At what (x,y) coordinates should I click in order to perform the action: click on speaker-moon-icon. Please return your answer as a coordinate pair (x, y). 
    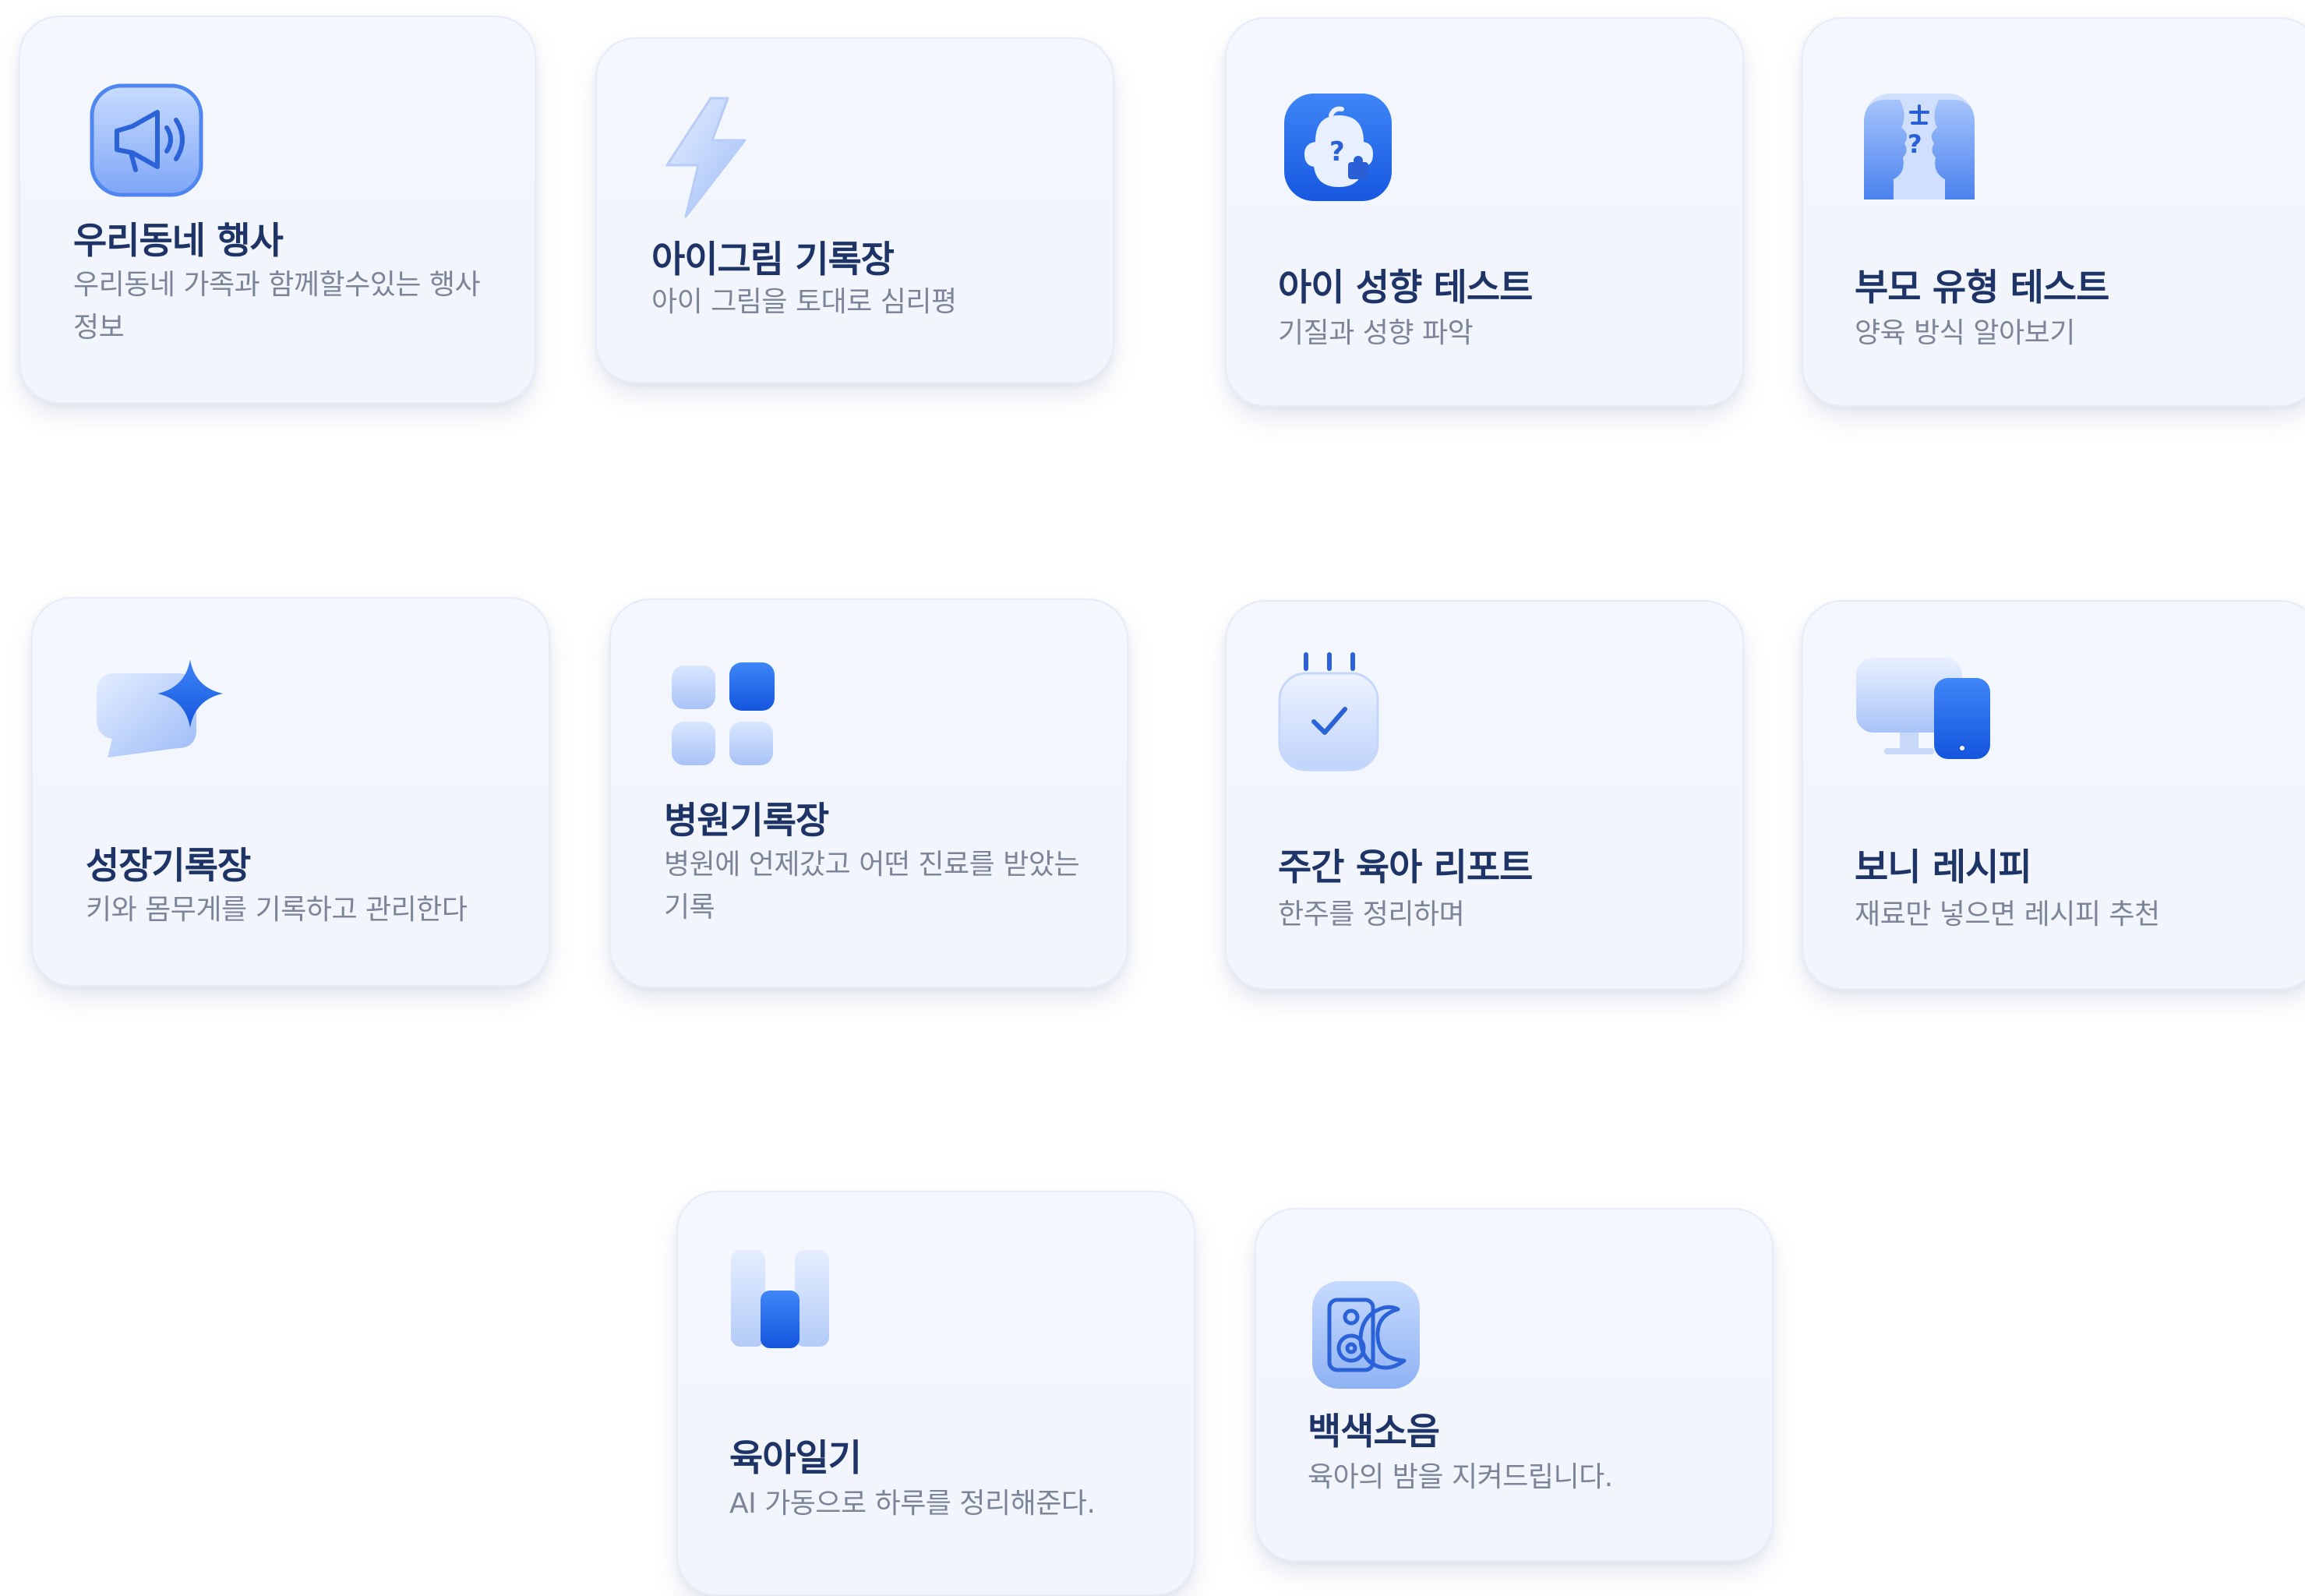
    Looking at the image, I should click on (1366, 1335).